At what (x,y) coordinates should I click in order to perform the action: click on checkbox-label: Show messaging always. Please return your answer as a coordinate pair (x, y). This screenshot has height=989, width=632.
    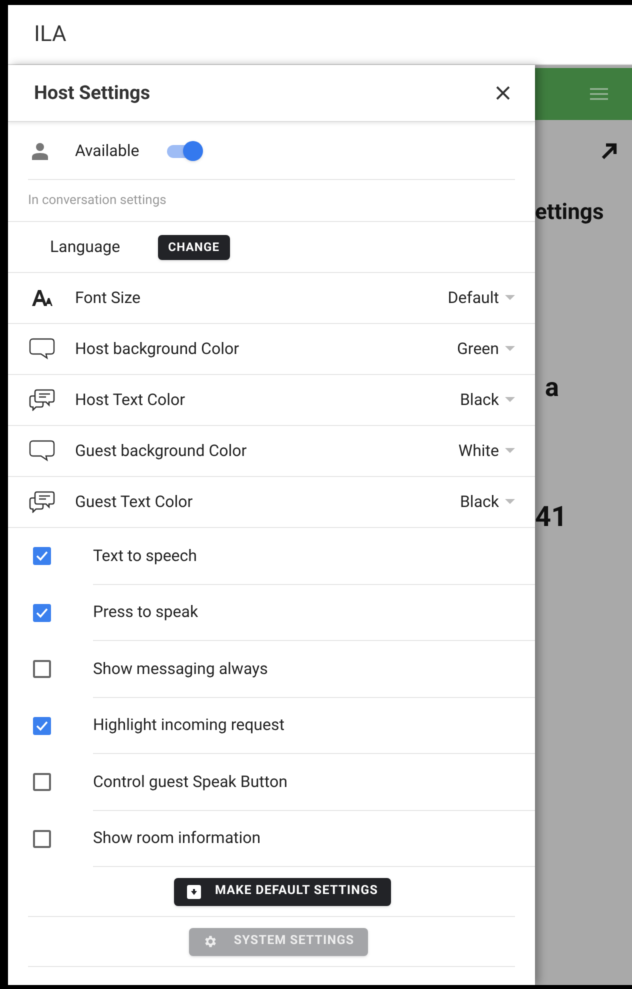
    Looking at the image, I should click on (180, 669).